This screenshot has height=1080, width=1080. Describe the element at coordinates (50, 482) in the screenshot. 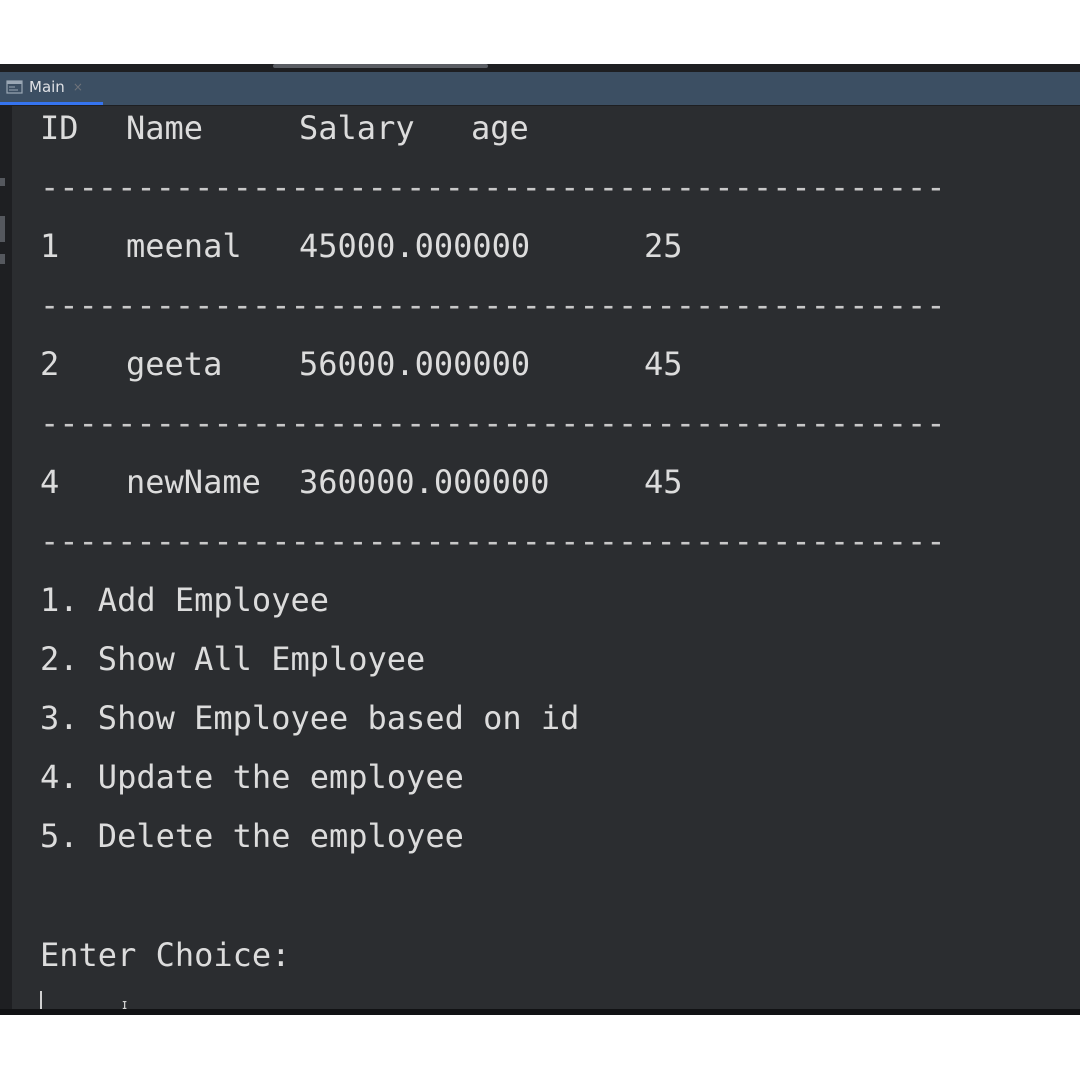

I see `row-id: 4` at that location.